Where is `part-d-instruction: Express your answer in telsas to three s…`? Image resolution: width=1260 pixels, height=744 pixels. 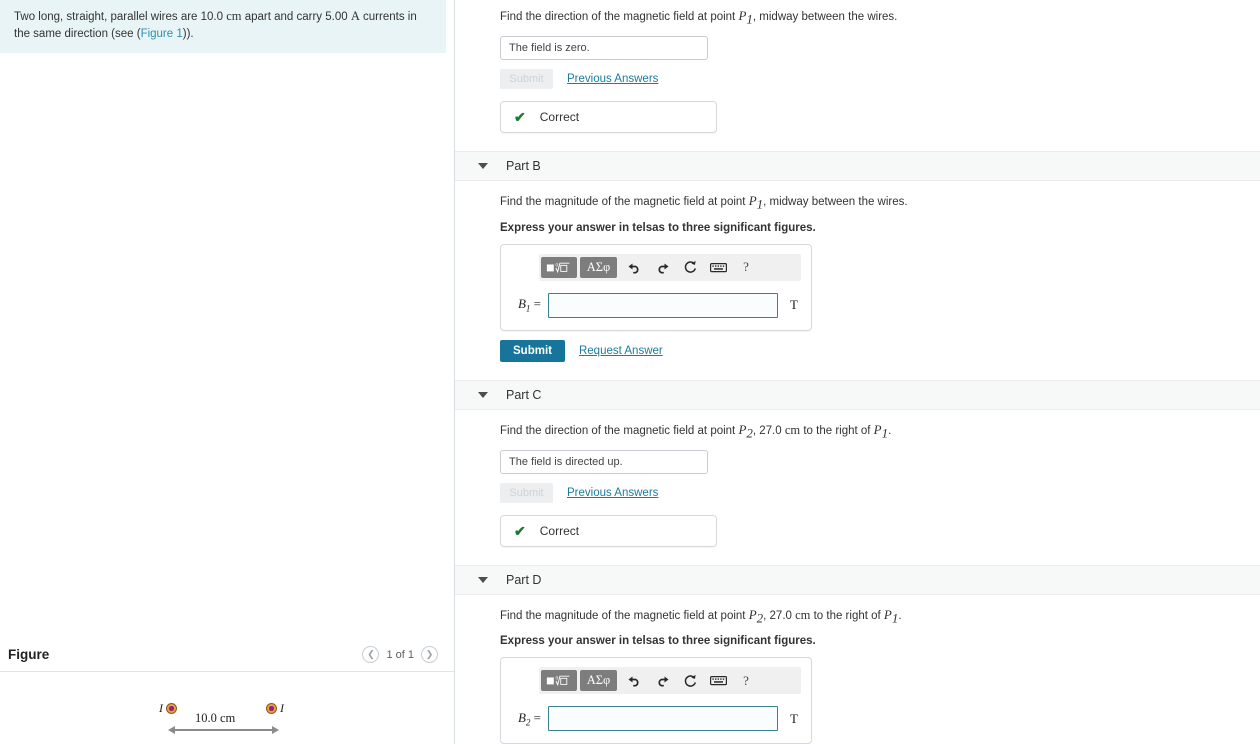
part-d-instruction: Express your answer in telsas to three s… is located at coordinates (658, 641).